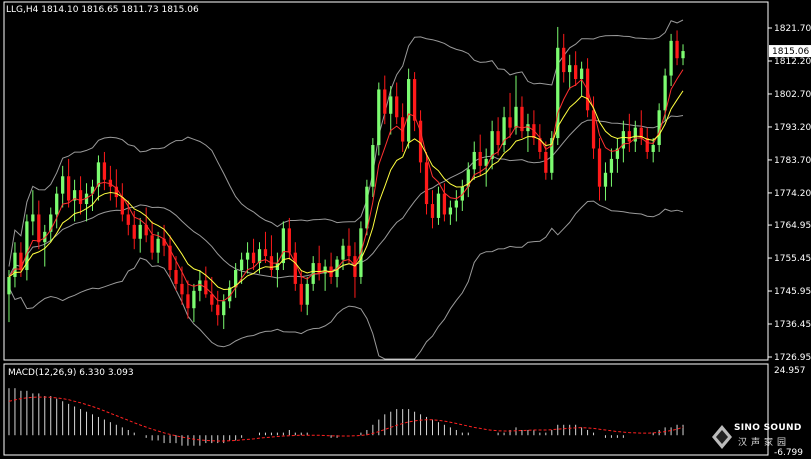 The width and height of the screenshot is (811, 459). What do you see at coordinates (792, 292) in the screenshot?
I see `price-tick-label: 1745.95` at bounding box center [792, 292].